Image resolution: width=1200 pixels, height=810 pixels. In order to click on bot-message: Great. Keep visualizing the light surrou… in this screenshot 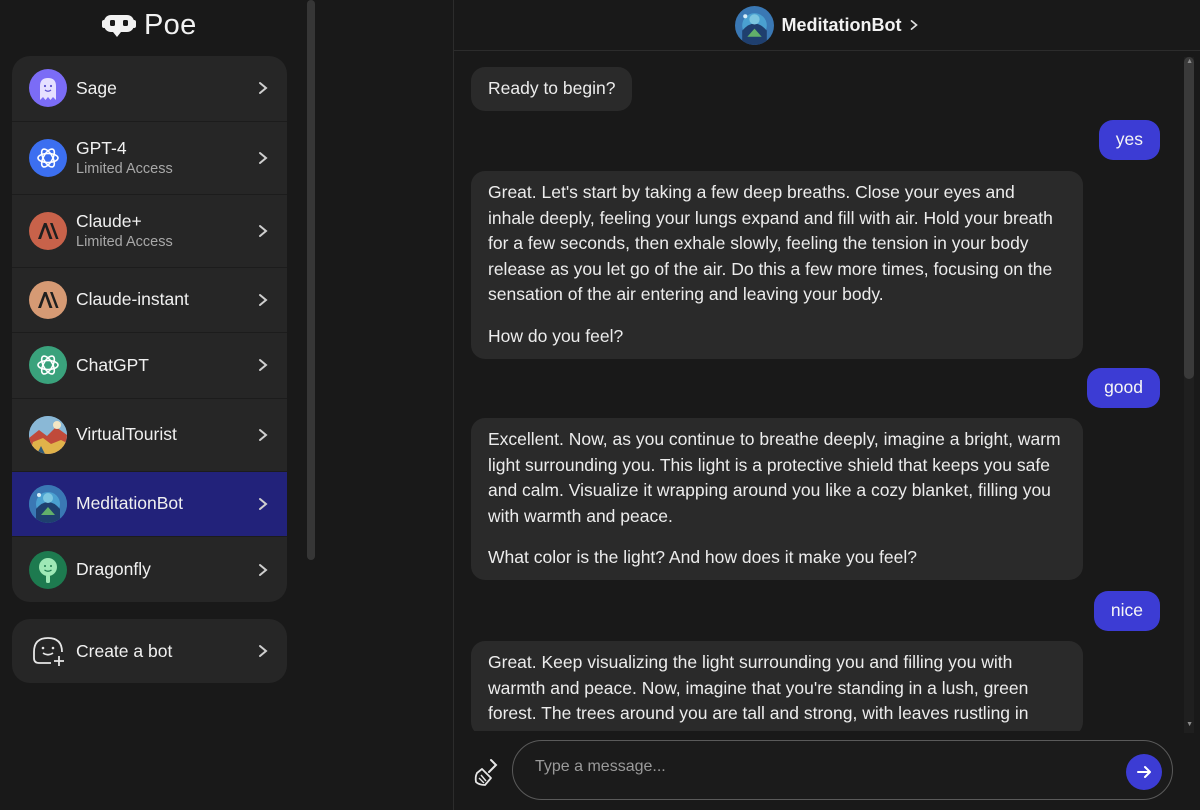, I will do `click(777, 686)`.